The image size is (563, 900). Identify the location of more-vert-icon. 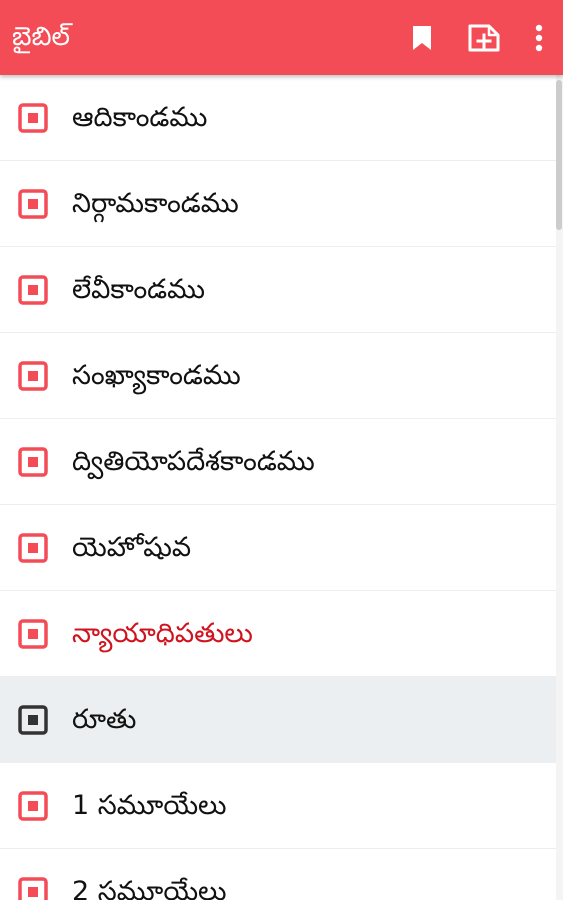
(539, 37).